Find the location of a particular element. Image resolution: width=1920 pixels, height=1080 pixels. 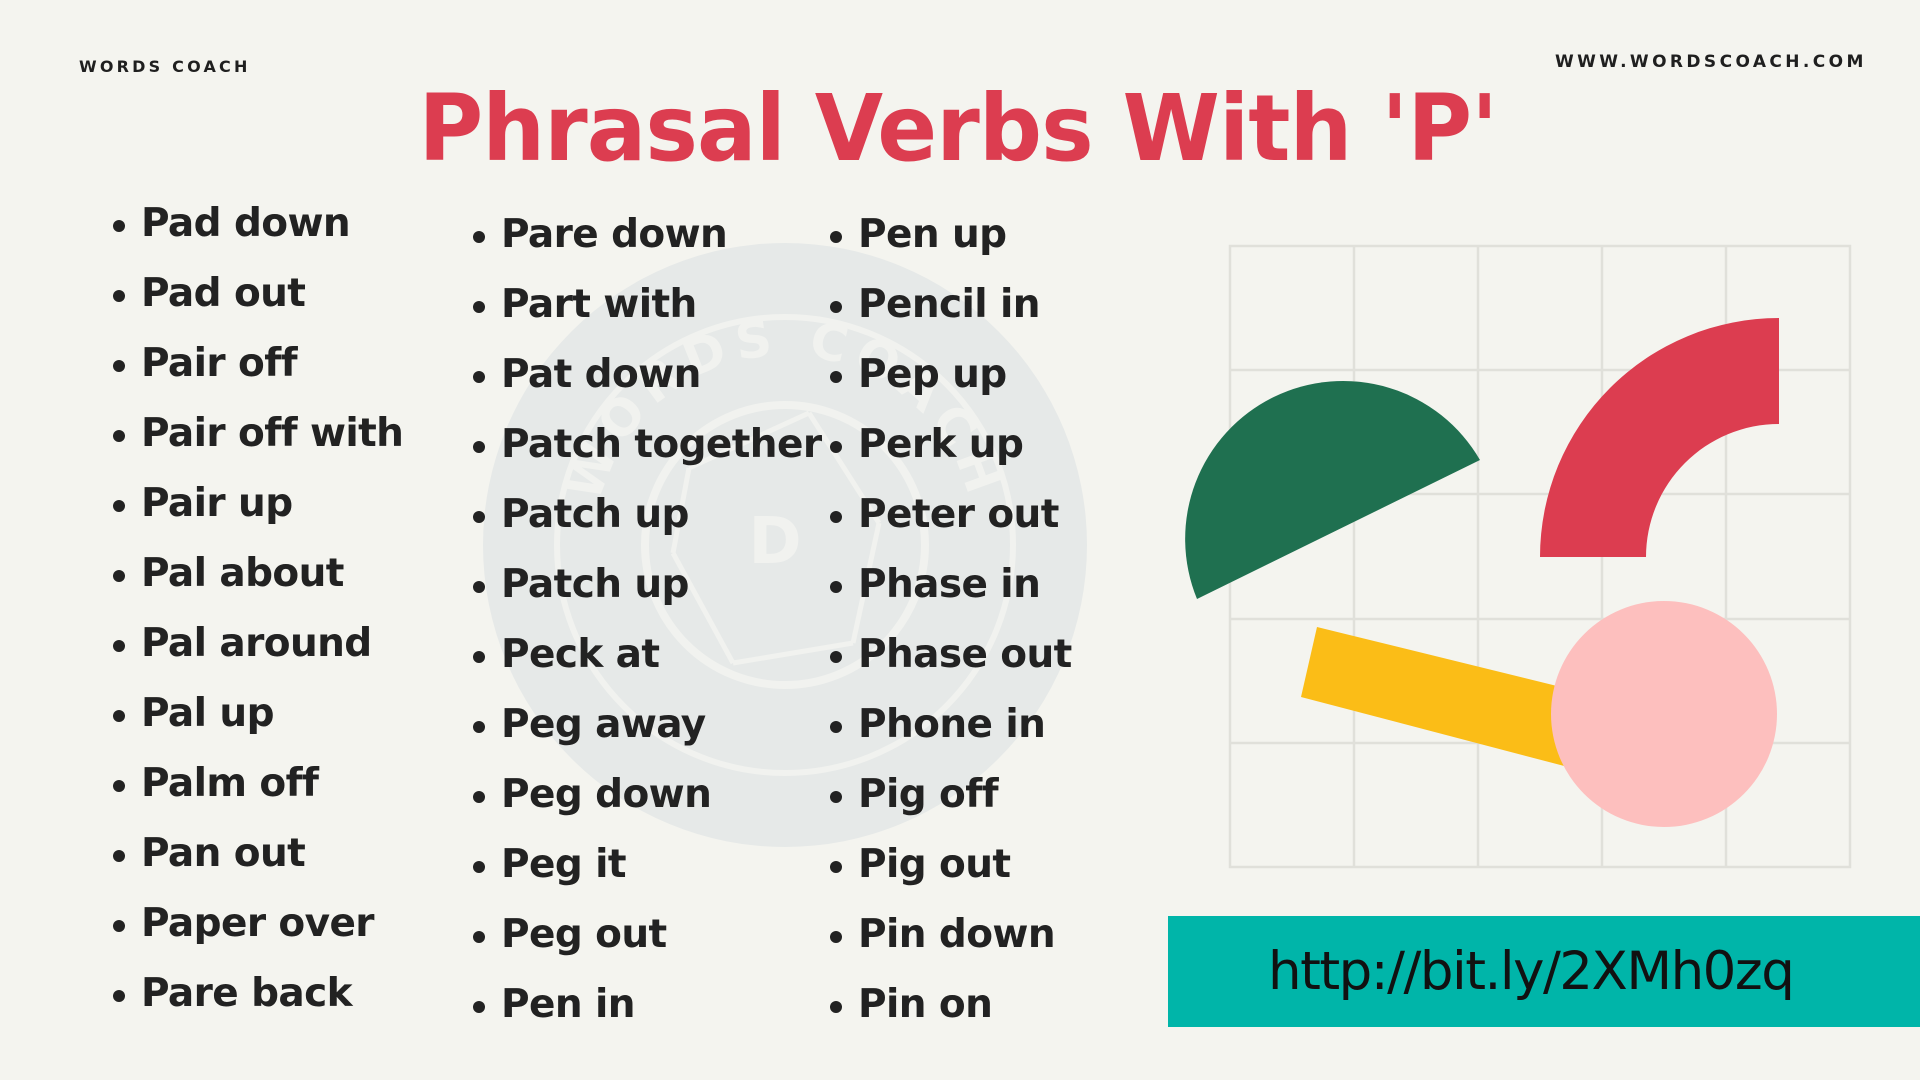

short-link-banner: http://bit.ly/2XMh0zq is located at coordinates (1544, 971).